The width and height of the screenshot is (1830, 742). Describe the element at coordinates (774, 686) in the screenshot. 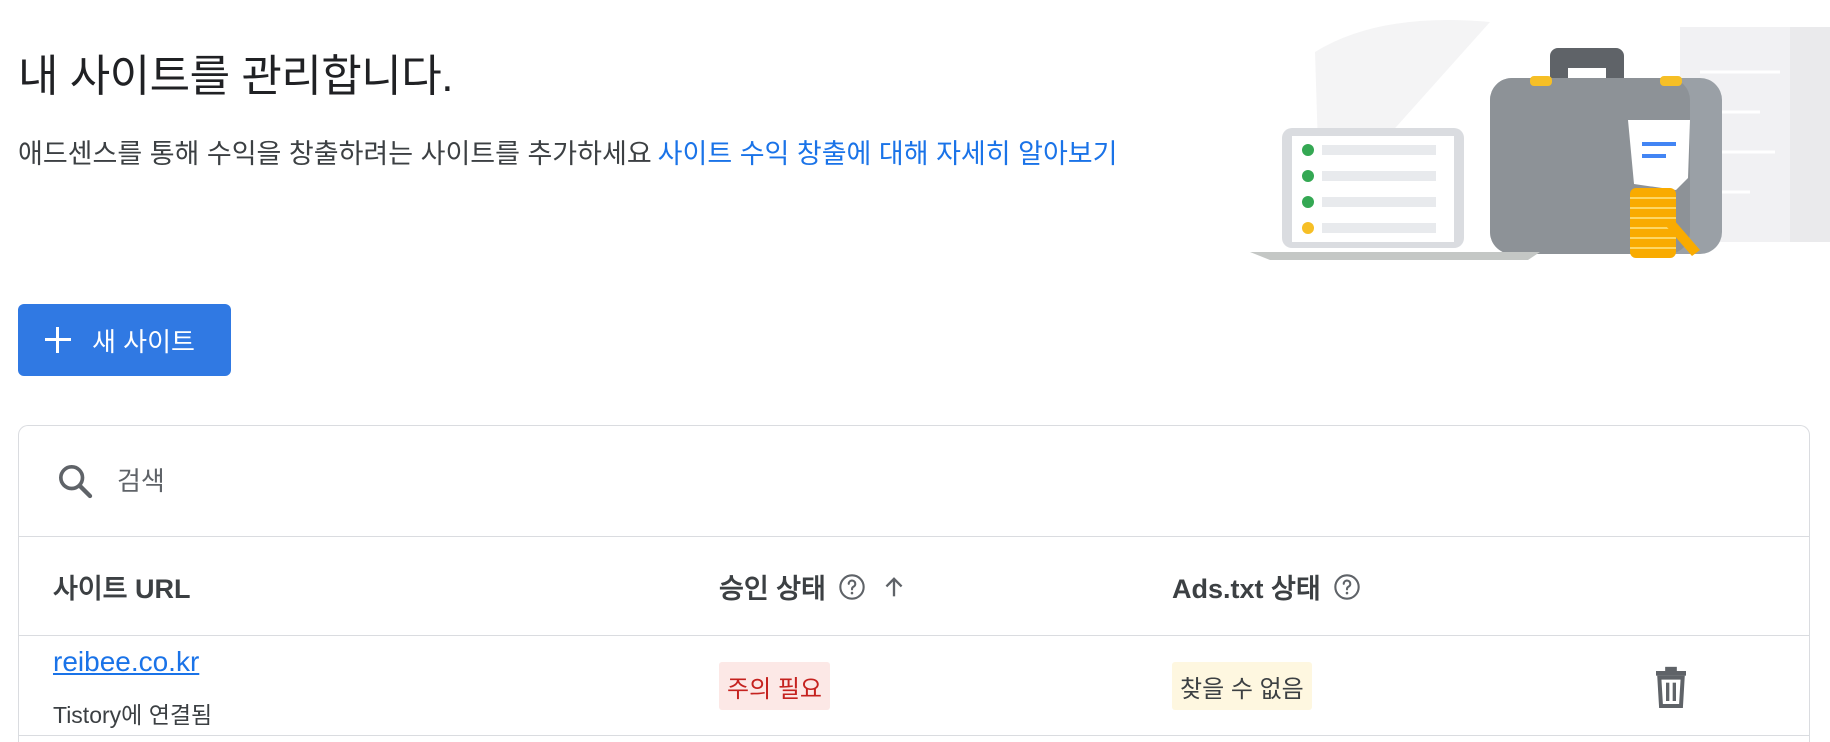

I see `approval-status-badge: 주의 필요` at that location.